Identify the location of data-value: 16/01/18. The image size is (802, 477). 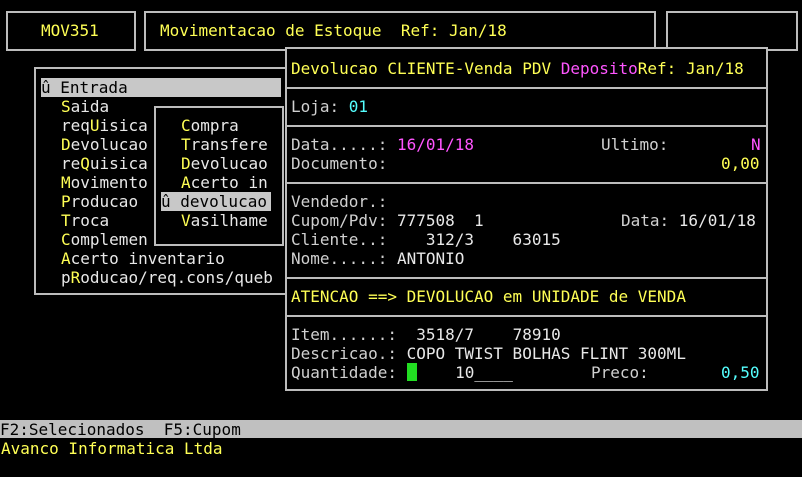
(435, 144).